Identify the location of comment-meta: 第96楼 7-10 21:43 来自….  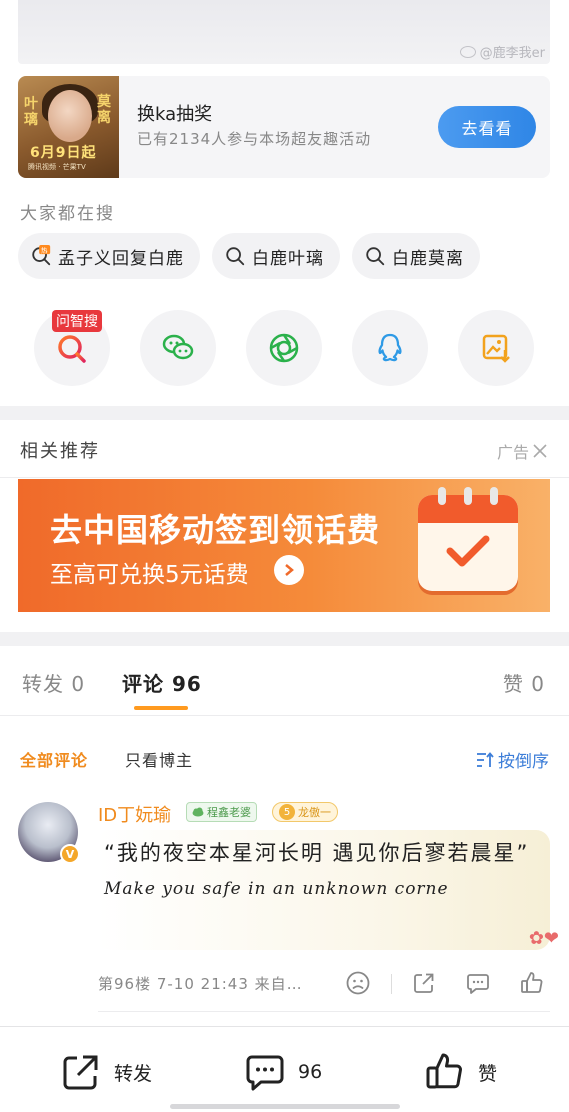
(200, 984).